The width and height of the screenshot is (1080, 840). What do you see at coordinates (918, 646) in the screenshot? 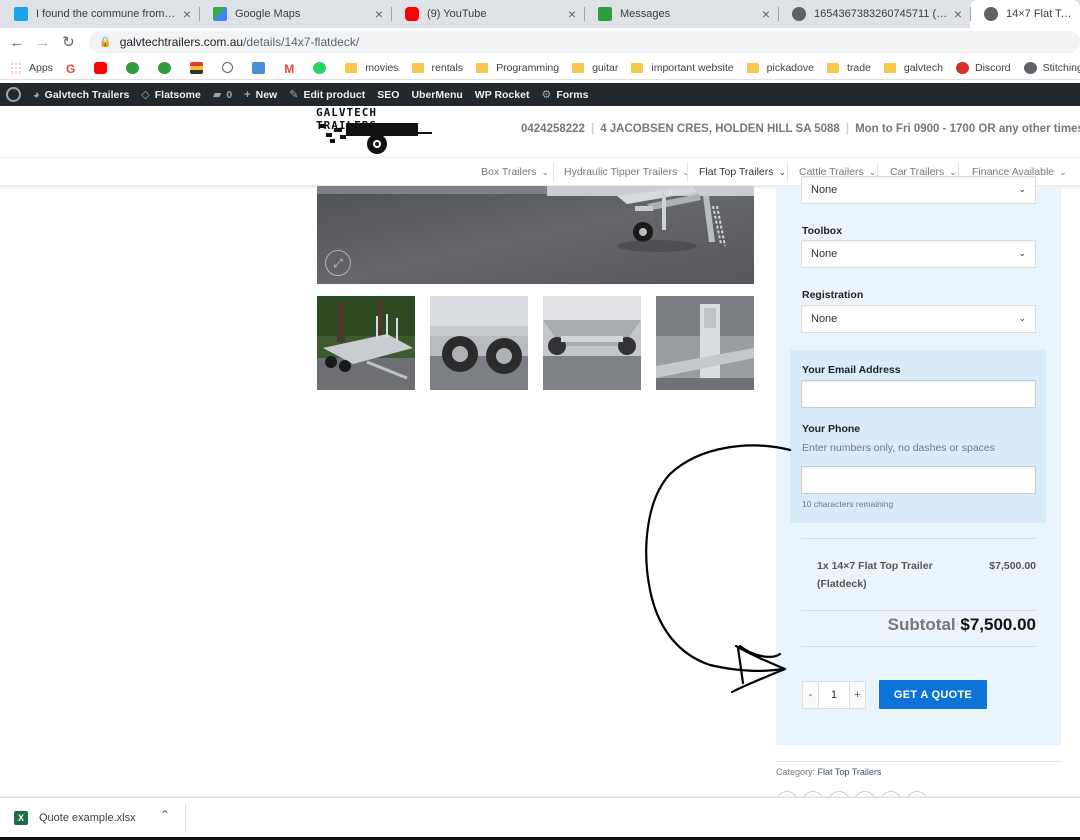
I see `divider` at bounding box center [918, 646].